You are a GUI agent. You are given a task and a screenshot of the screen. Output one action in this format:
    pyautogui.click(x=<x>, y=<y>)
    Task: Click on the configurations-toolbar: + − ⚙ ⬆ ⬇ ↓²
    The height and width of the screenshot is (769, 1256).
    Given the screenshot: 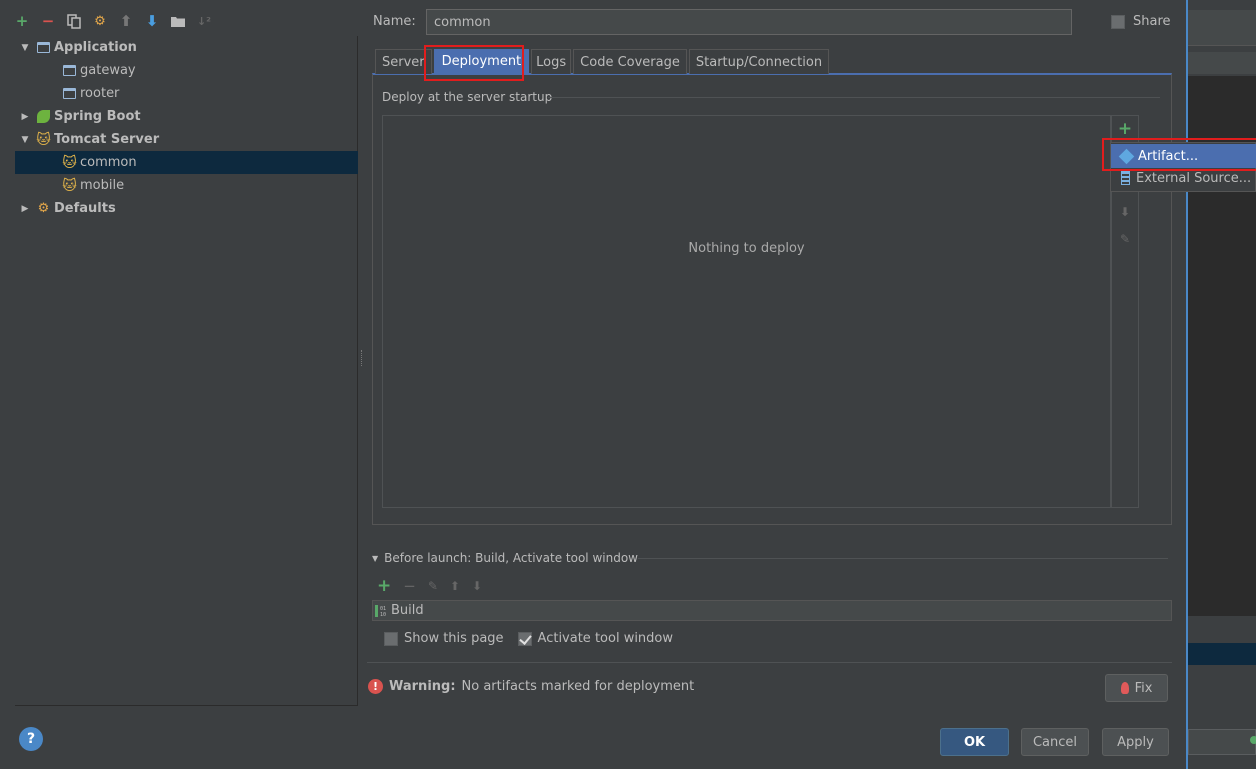 What is the action you would take?
    pyautogui.click(x=113, y=21)
    